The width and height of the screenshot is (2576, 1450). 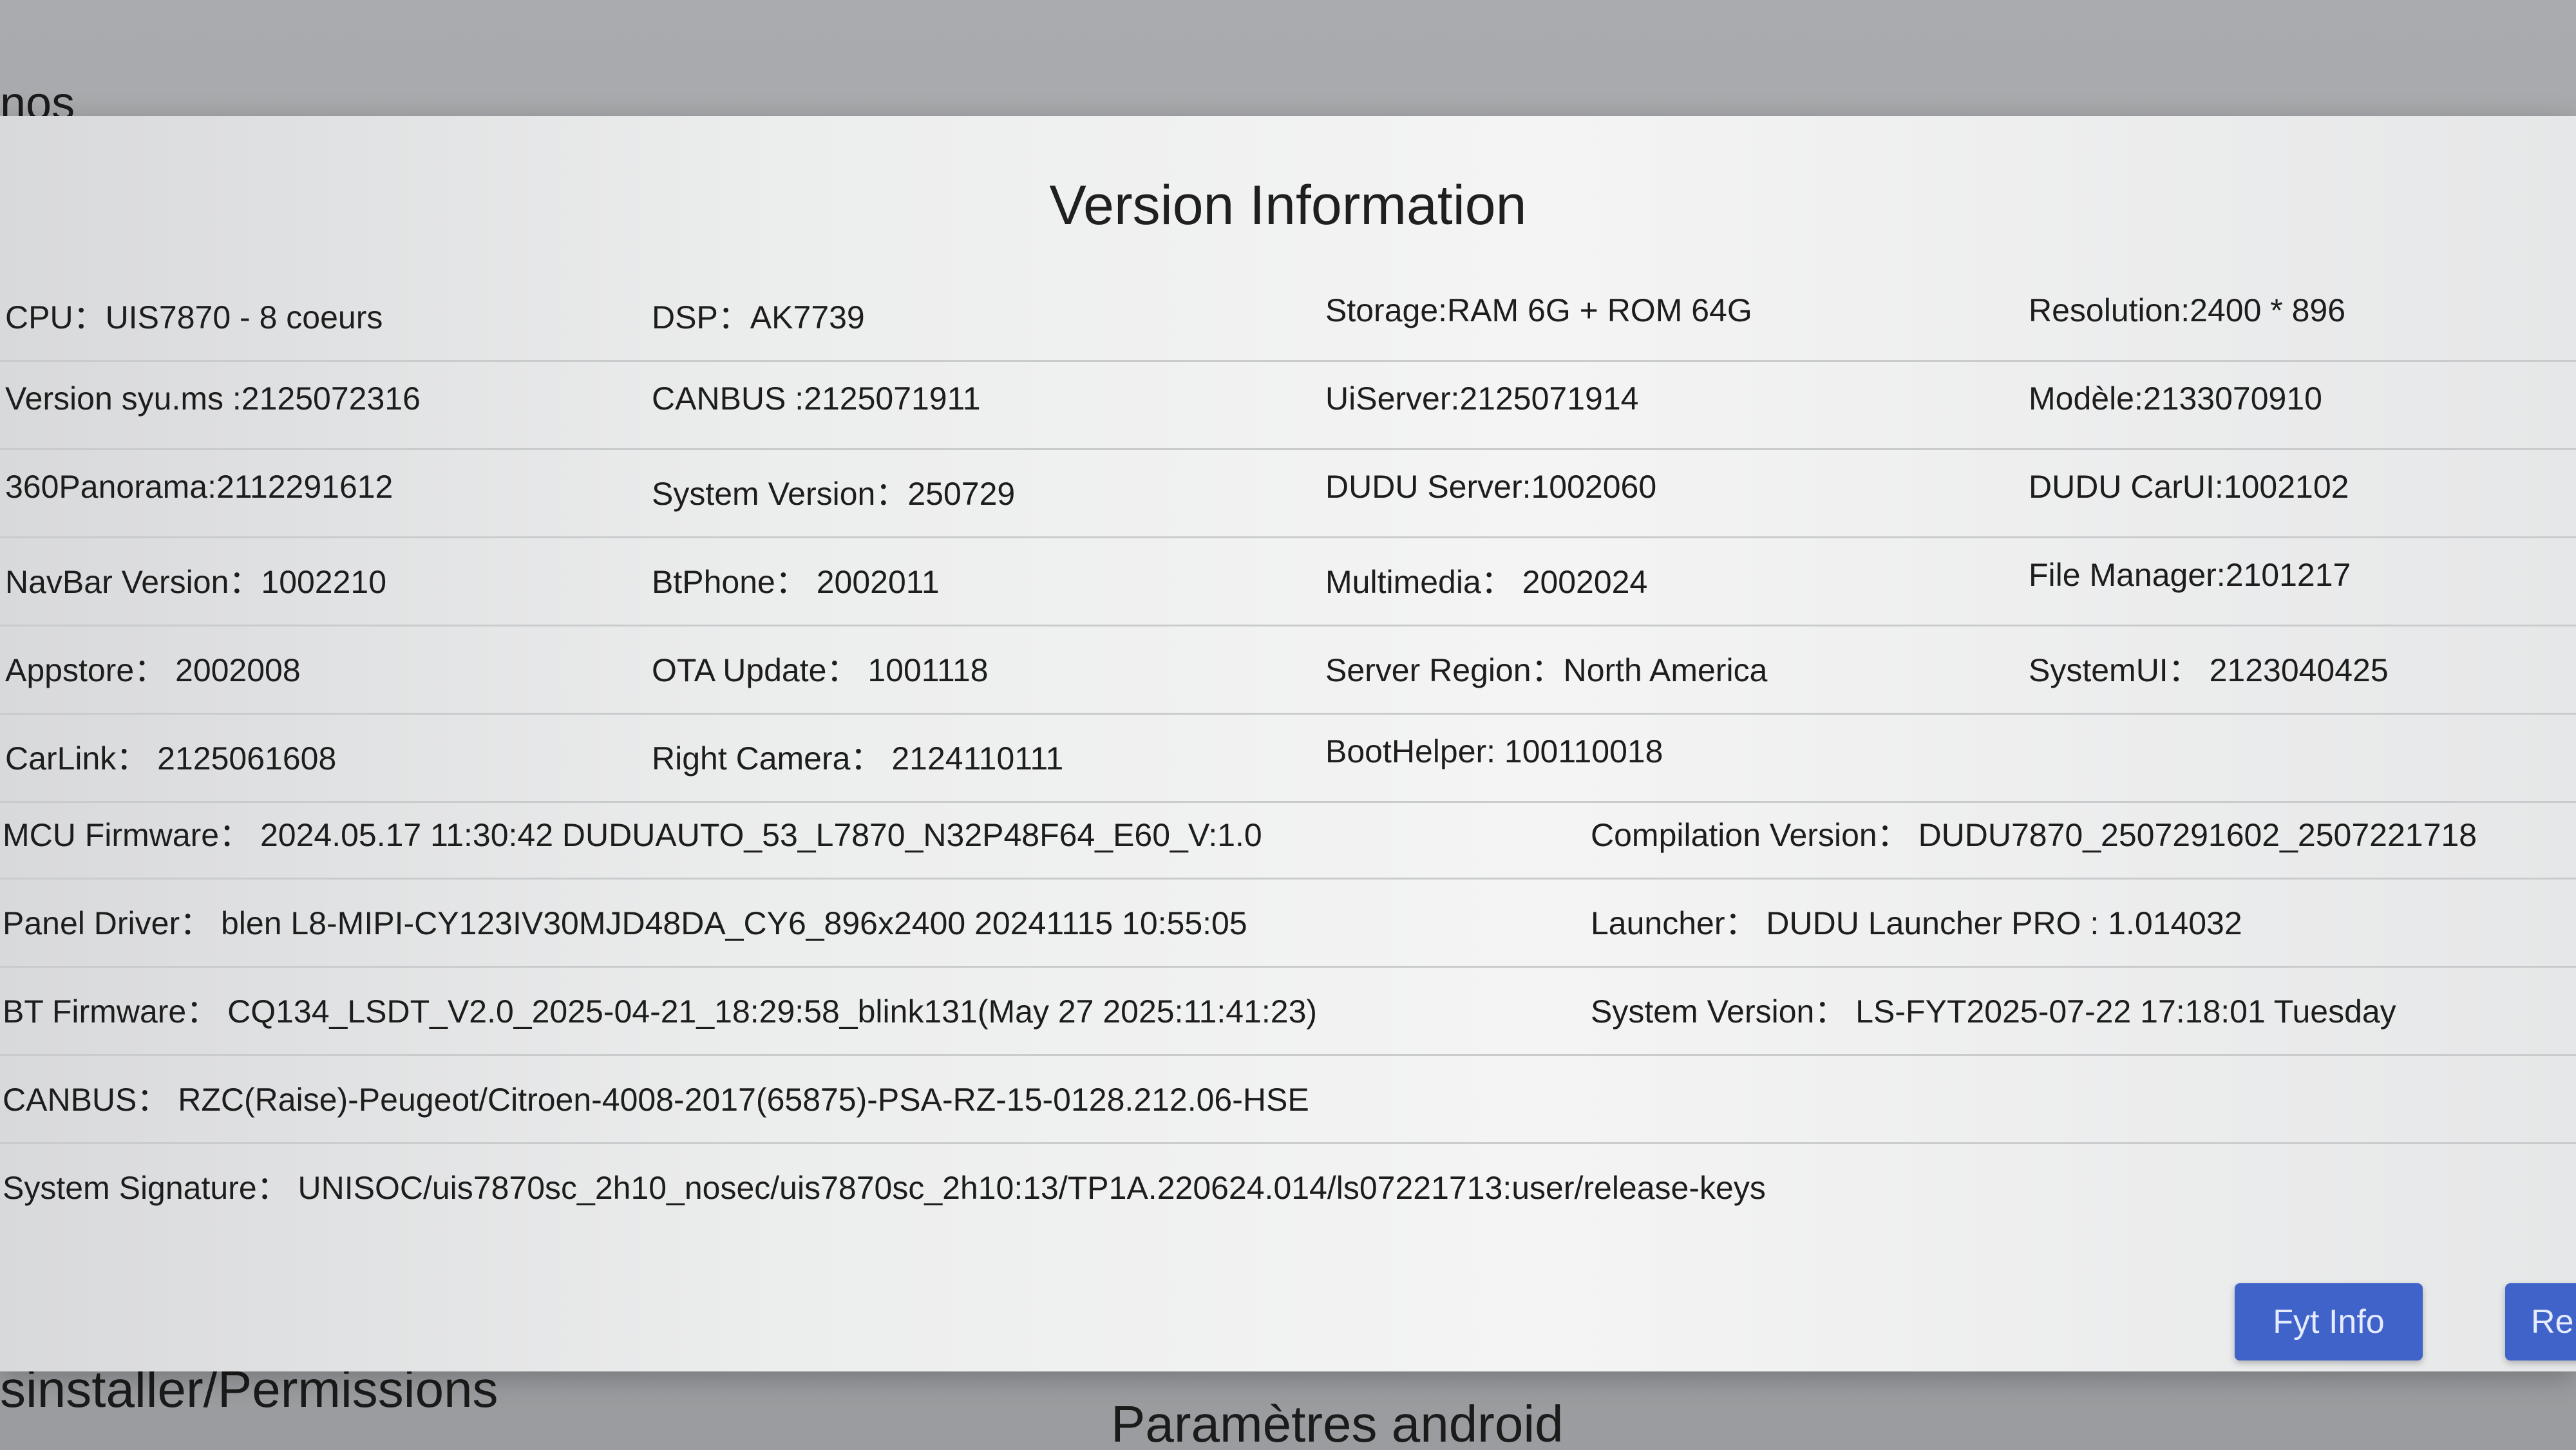 What do you see at coordinates (1494, 751) in the screenshot?
I see `info-boothelper: BootHelper: 100110018` at bounding box center [1494, 751].